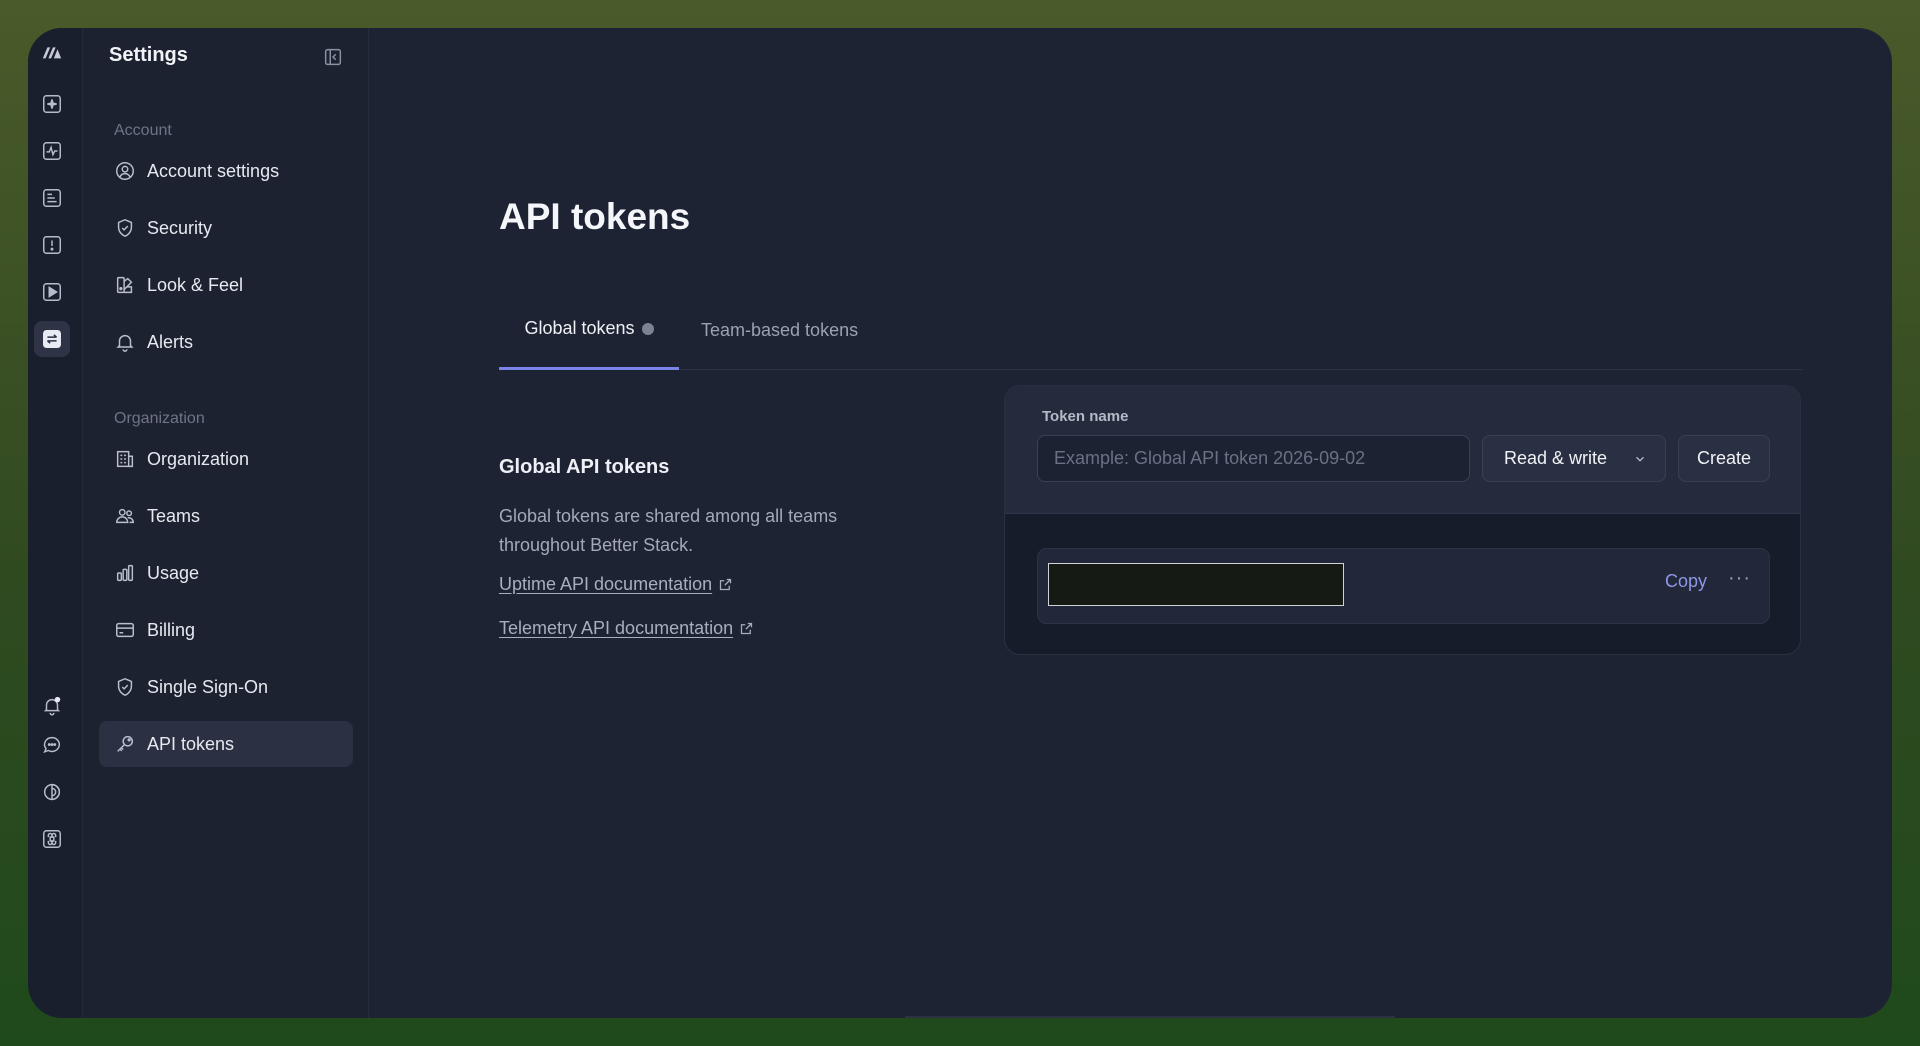 The image size is (1920, 1046). I want to click on section-organization: Organization, so click(159, 418).